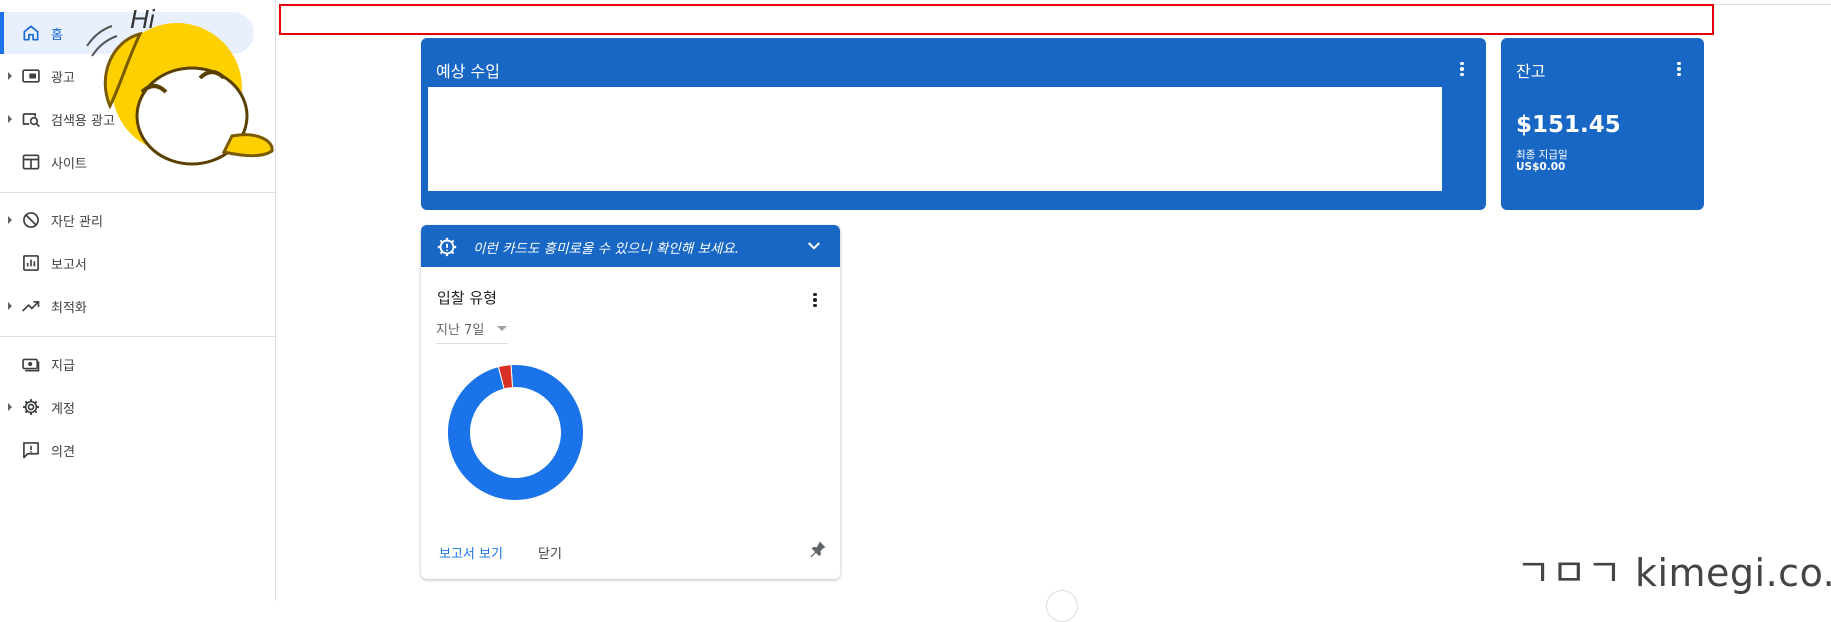  I want to click on dropdown-arrow-icon, so click(502, 328).